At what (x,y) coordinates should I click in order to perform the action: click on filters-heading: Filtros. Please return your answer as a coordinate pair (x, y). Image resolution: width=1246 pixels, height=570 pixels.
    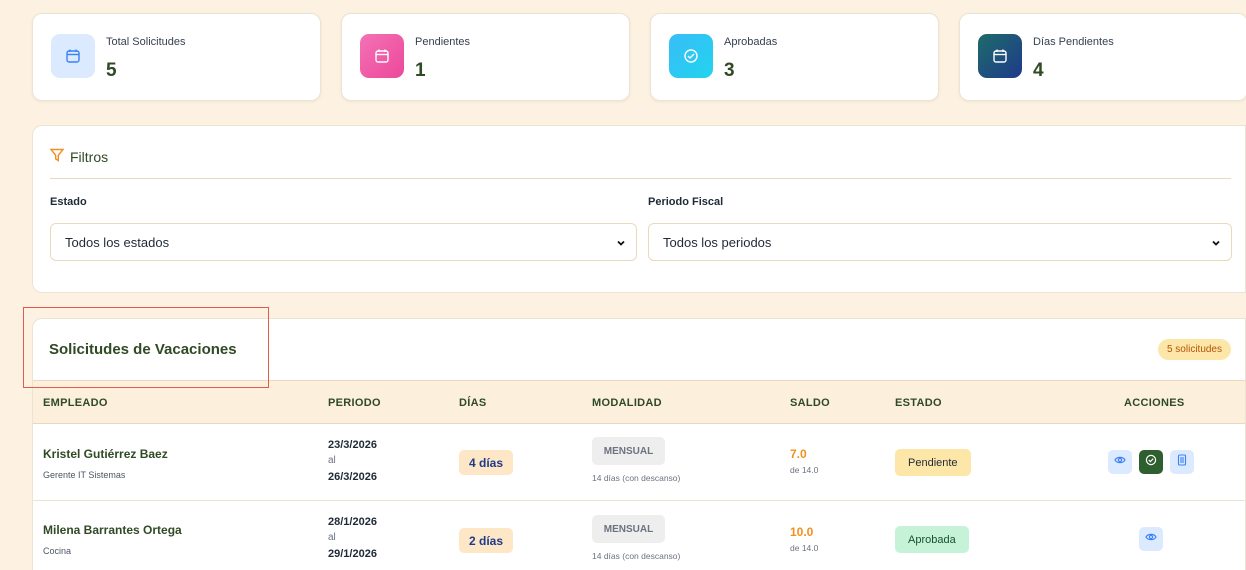
    Looking at the image, I should click on (79, 156).